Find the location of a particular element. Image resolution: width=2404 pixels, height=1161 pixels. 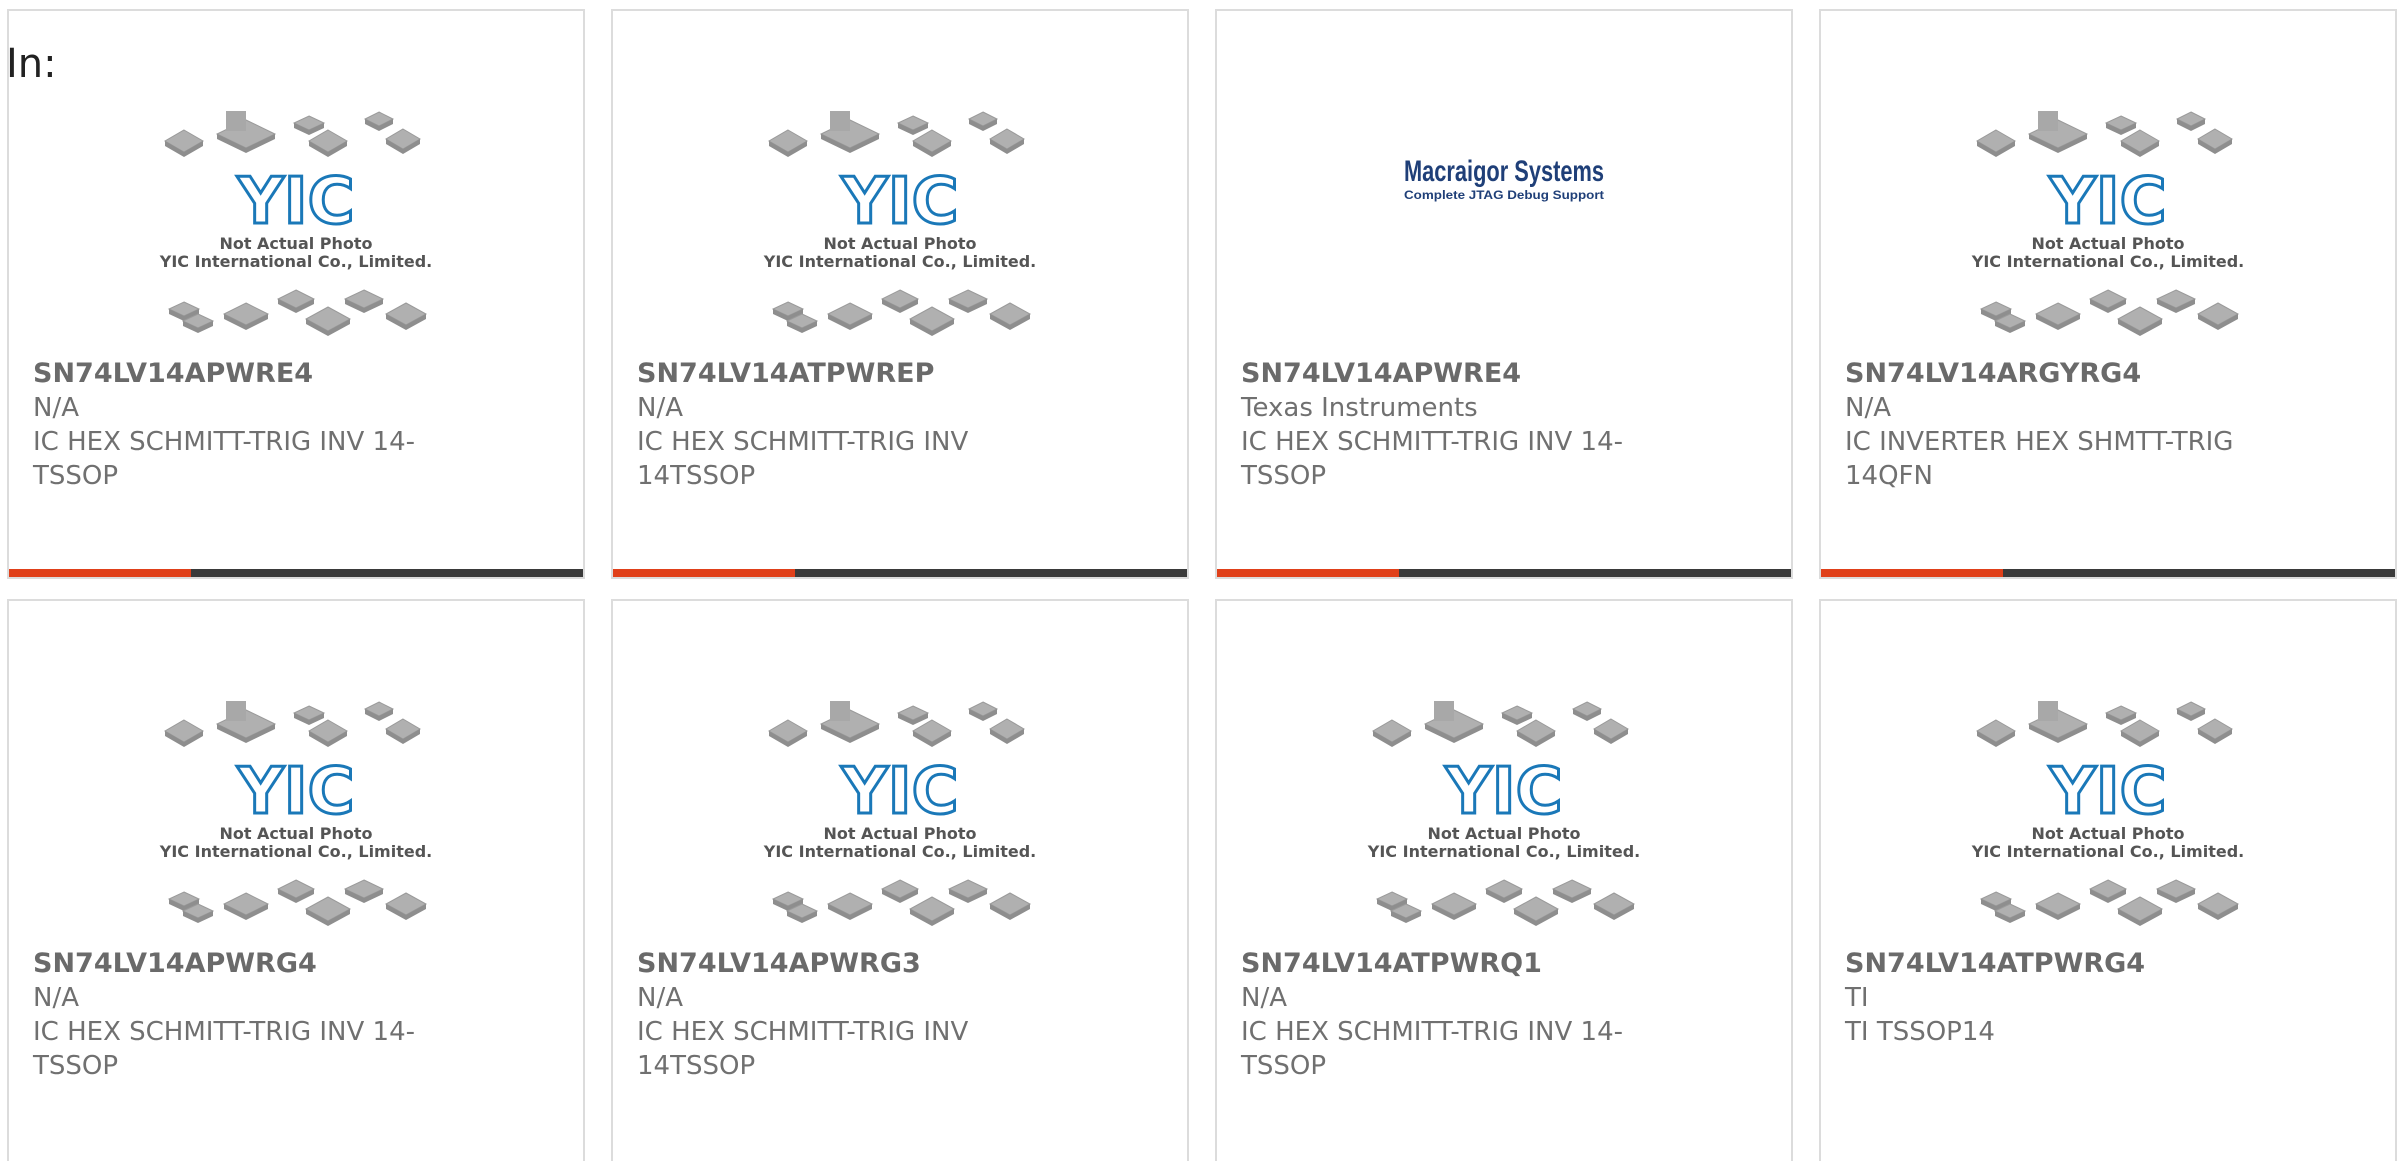

part-number: SN74LV14ATPWRQ1 is located at coordinates (1451, 964).